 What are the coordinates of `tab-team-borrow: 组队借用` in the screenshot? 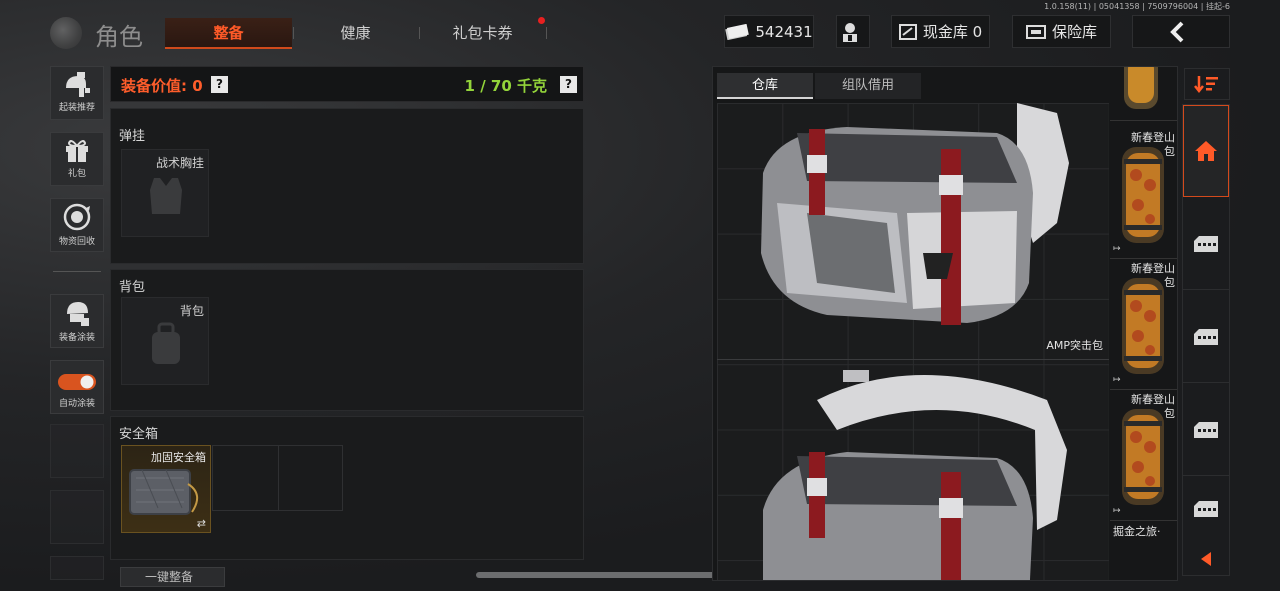 It's located at (868, 86).